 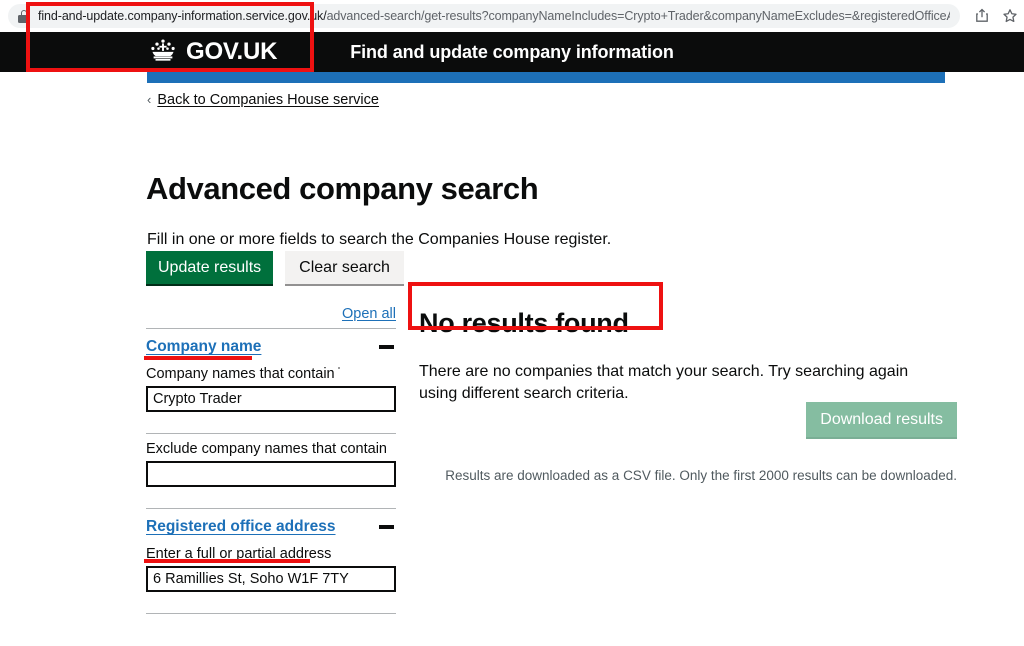 I want to click on chevron-left-icon: ‹, so click(x=149, y=99).